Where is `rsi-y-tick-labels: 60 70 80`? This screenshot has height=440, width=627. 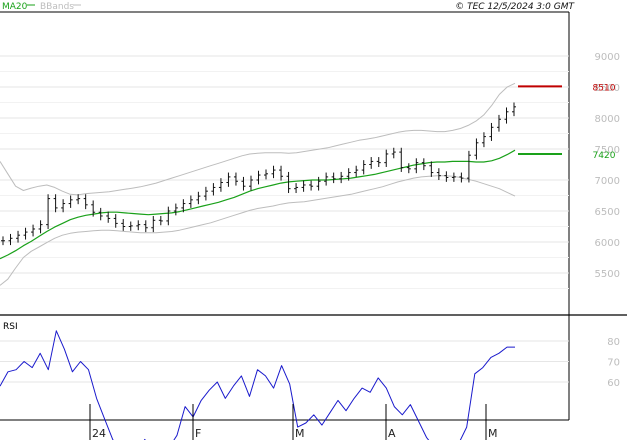
rsi-y-tick-labels: 60 70 80 is located at coordinates (613, 363).